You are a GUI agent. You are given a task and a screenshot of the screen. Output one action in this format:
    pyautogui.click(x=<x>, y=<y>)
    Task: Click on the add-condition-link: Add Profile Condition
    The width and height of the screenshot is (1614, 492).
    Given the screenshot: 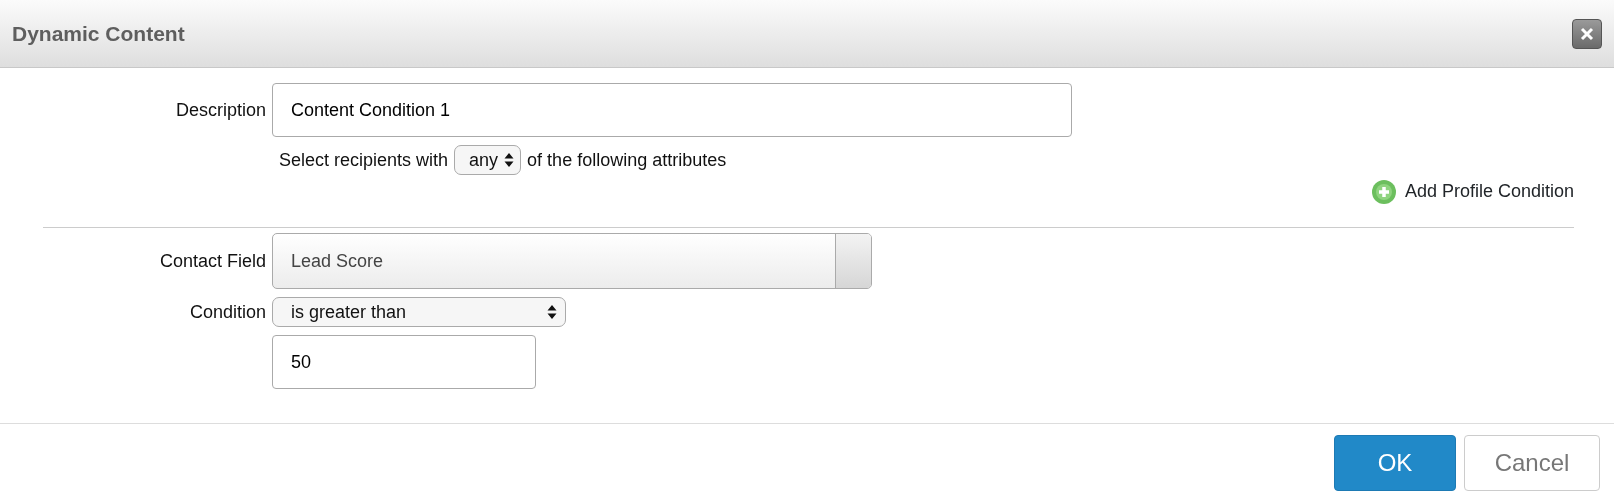 What is the action you would take?
    pyautogui.click(x=1472, y=191)
    